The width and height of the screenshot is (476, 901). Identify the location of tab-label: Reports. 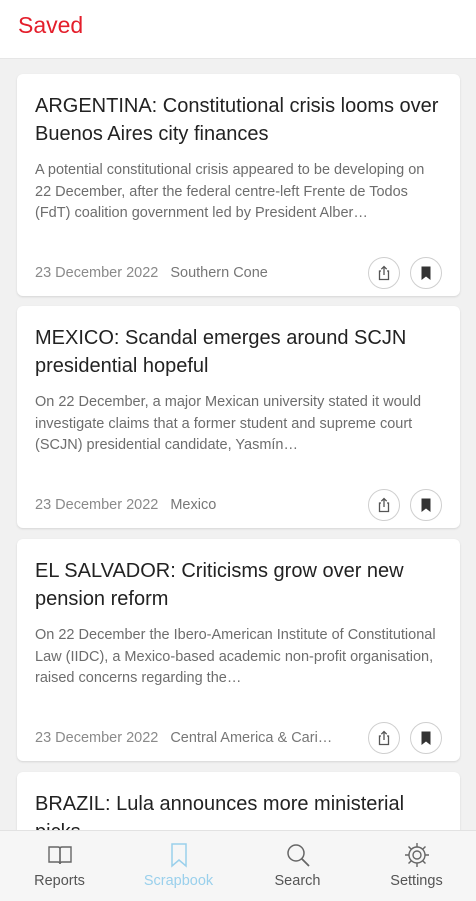
(59, 881).